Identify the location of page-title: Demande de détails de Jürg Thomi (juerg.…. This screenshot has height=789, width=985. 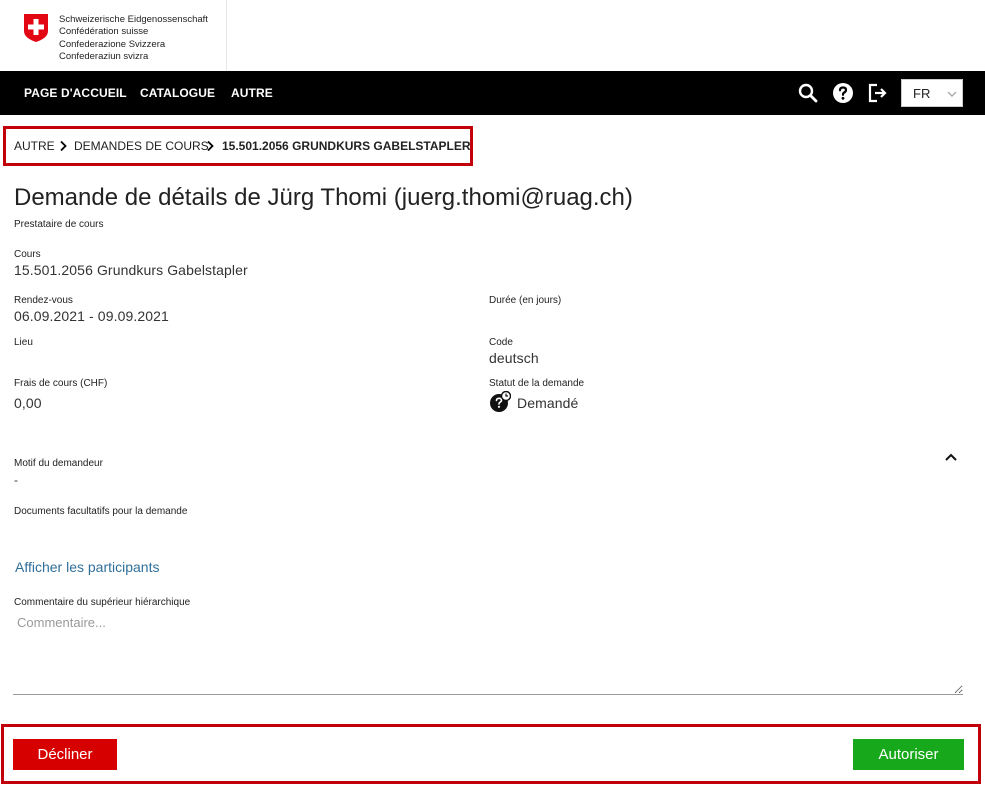
(323, 197).